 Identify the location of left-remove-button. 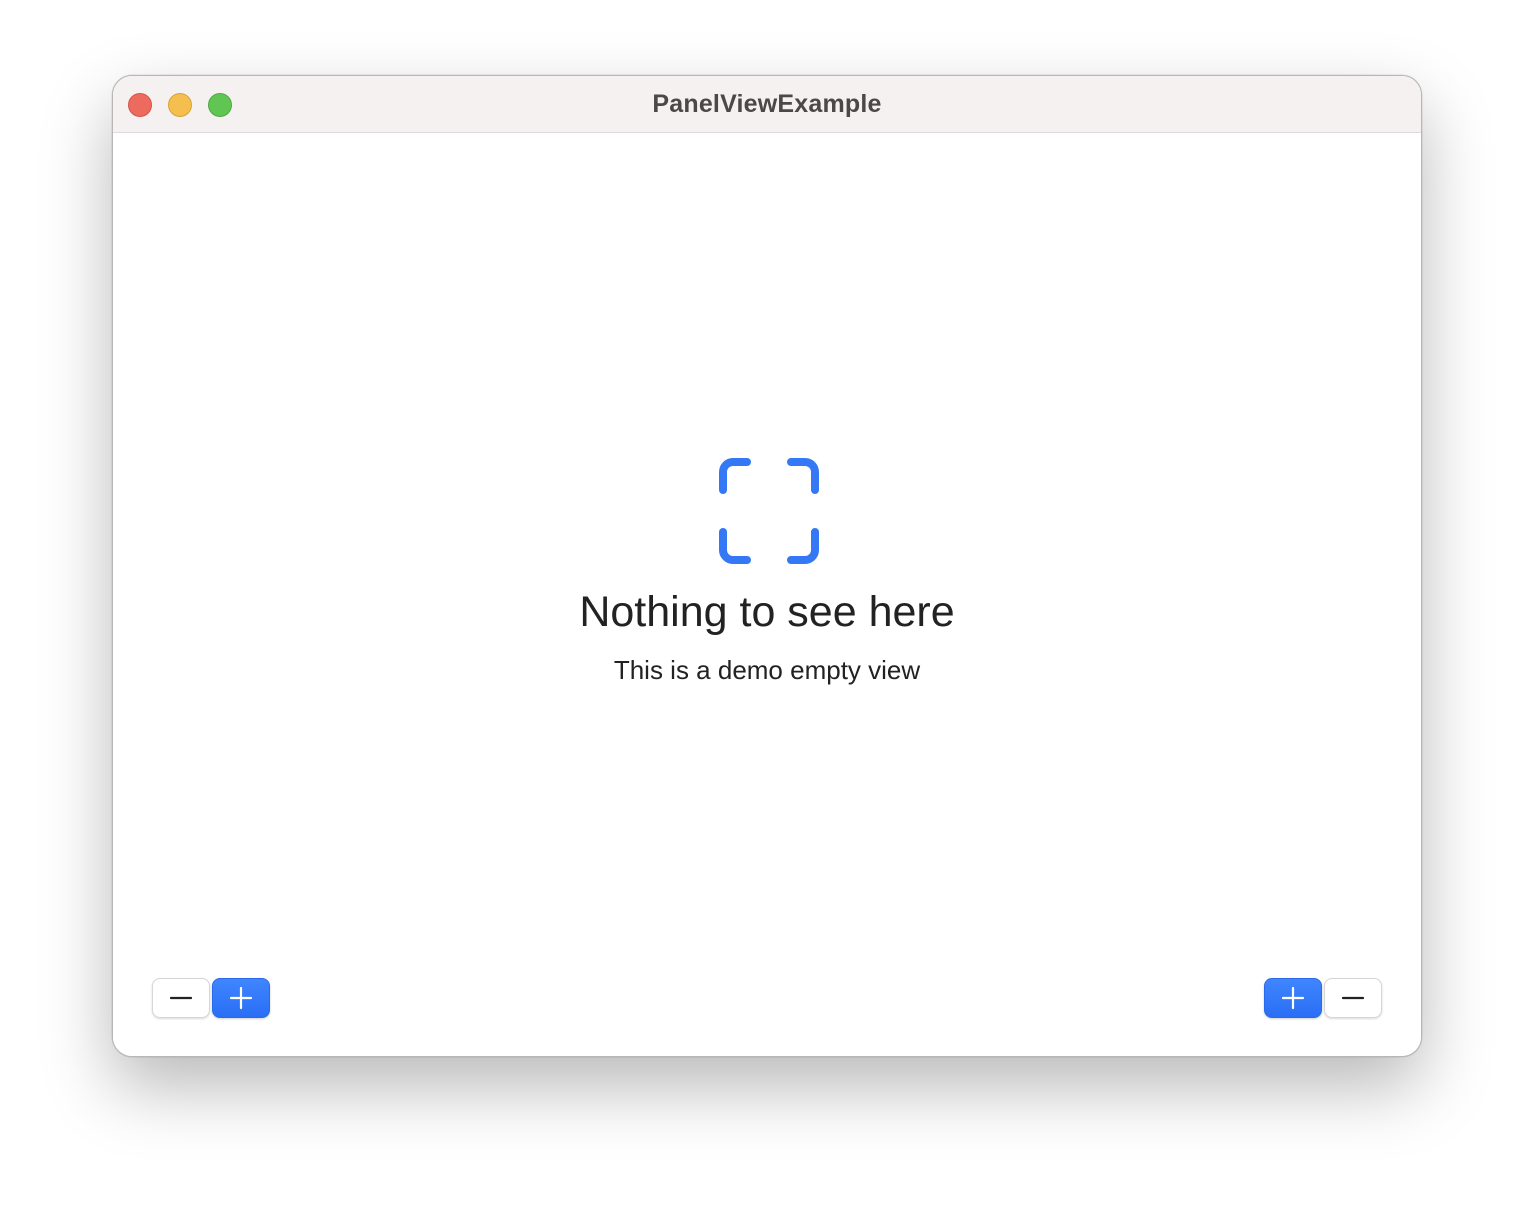
(181, 998).